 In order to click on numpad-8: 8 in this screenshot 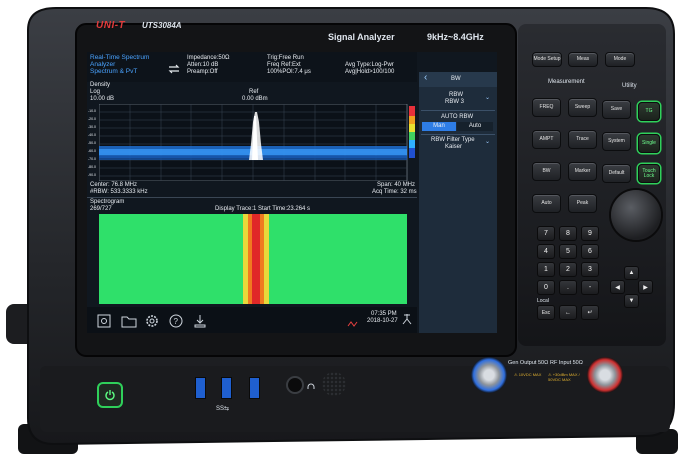, I will do `click(568, 233)`.